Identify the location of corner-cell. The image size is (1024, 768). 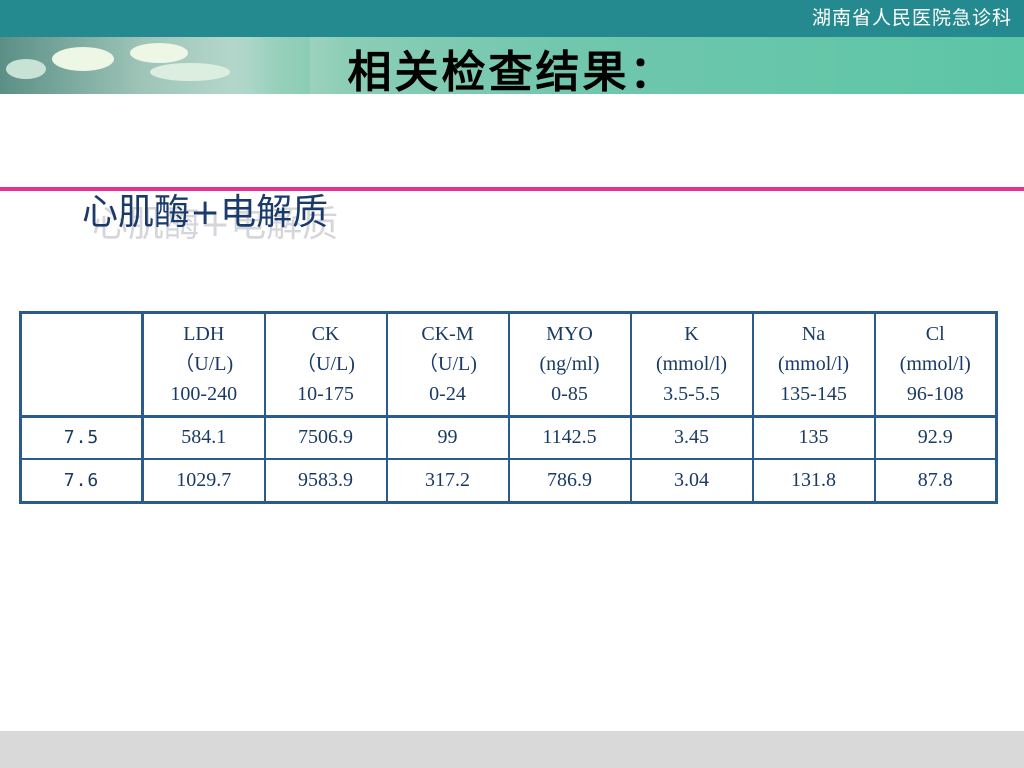
(81, 364).